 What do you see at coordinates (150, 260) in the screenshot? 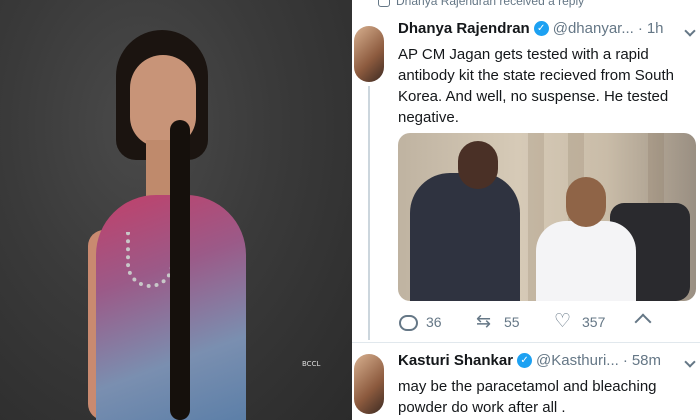
I see `necklace-shape` at bounding box center [150, 260].